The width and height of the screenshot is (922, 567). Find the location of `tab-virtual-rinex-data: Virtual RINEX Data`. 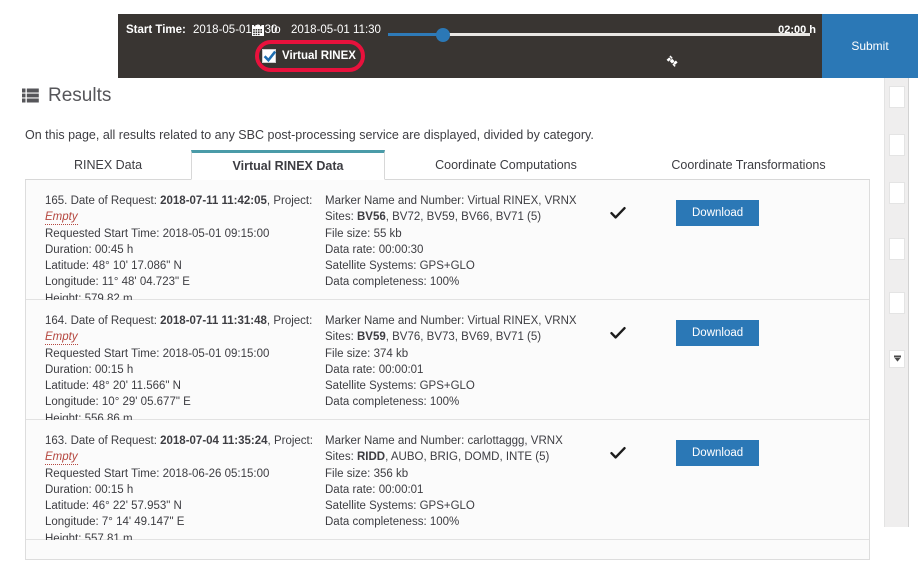

tab-virtual-rinex-data: Virtual RINEX Data is located at coordinates (288, 165).